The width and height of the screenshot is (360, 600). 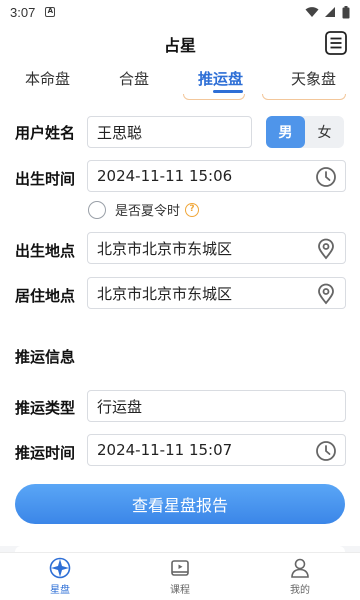 I want to click on page-title: 占星, so click(x=179, y=45).